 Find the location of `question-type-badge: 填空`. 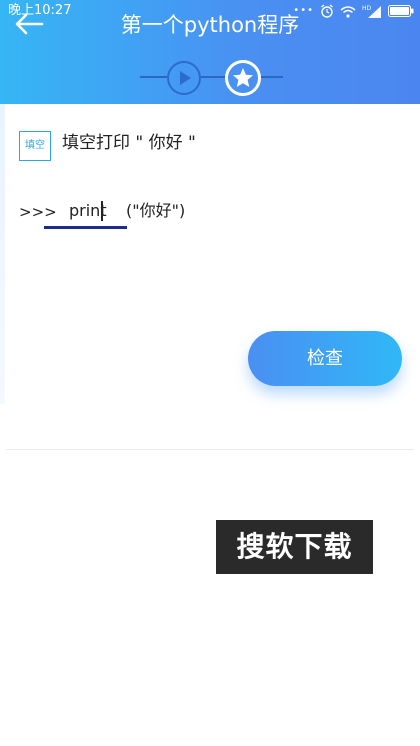

question-type-badge: 填空 is located at coordinates (35, 146).